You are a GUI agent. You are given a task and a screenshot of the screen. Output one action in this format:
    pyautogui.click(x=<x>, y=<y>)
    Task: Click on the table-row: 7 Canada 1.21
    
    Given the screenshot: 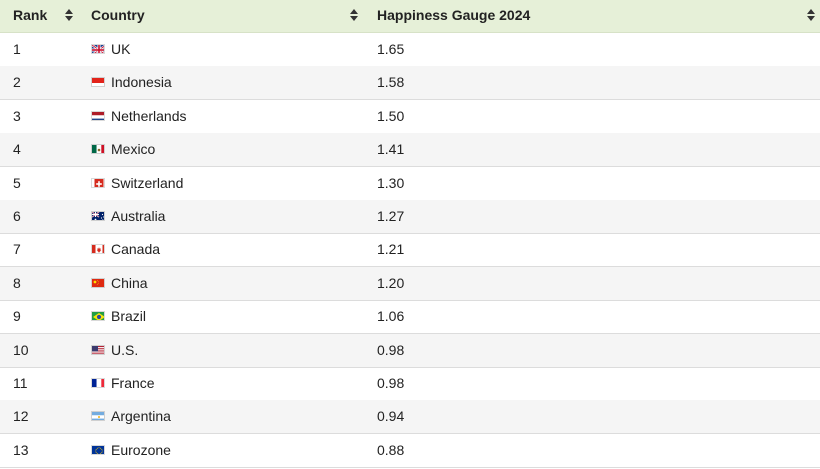 What is the action you would take?
    pyautogui.click(x=410, y=250)
    